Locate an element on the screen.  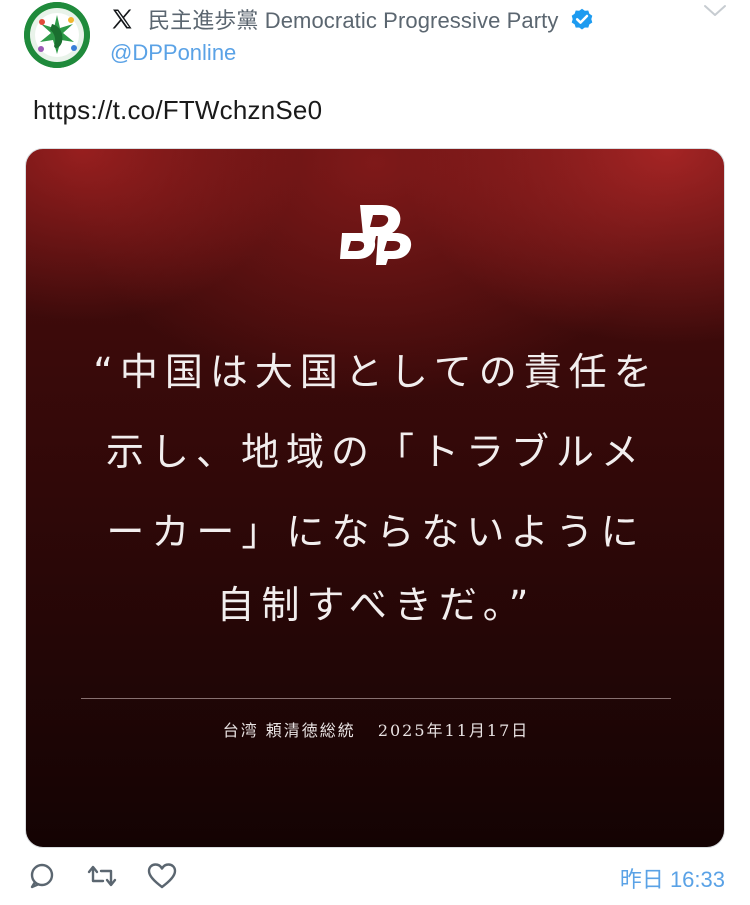
verified-badge-icon is located at coordinates (581, 19).